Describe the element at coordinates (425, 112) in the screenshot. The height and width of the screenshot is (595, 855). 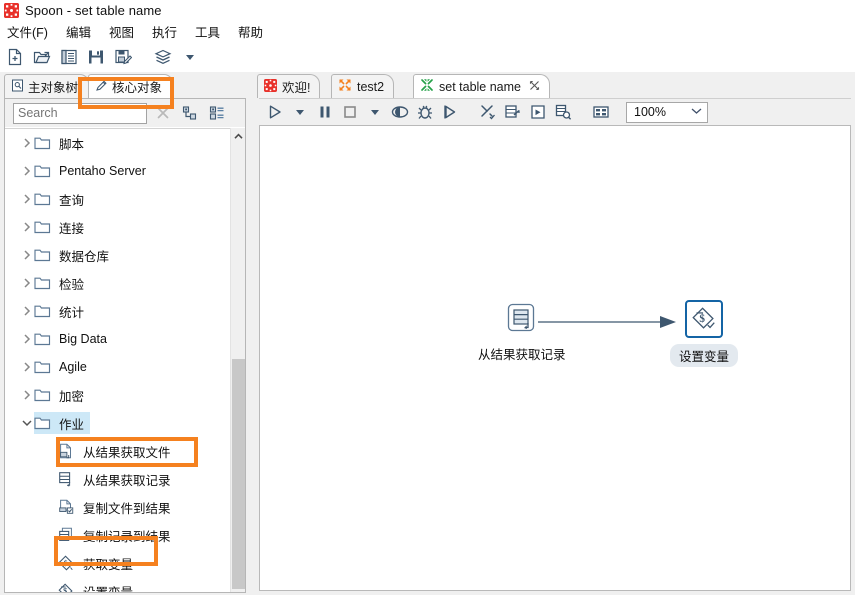
I see `debug-icon` at that location.